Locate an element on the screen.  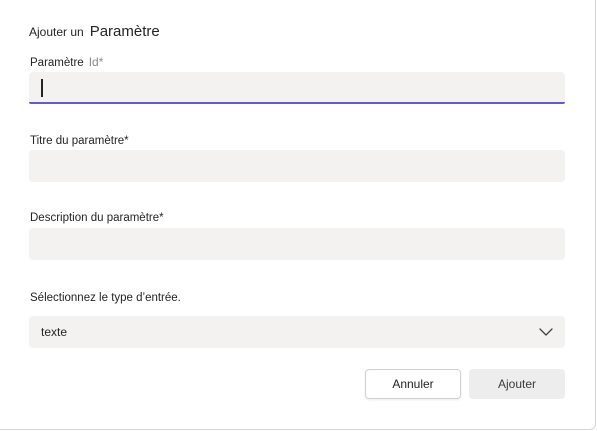
param-description-label: Description du paramètre* is located at coordinates (97, 218).